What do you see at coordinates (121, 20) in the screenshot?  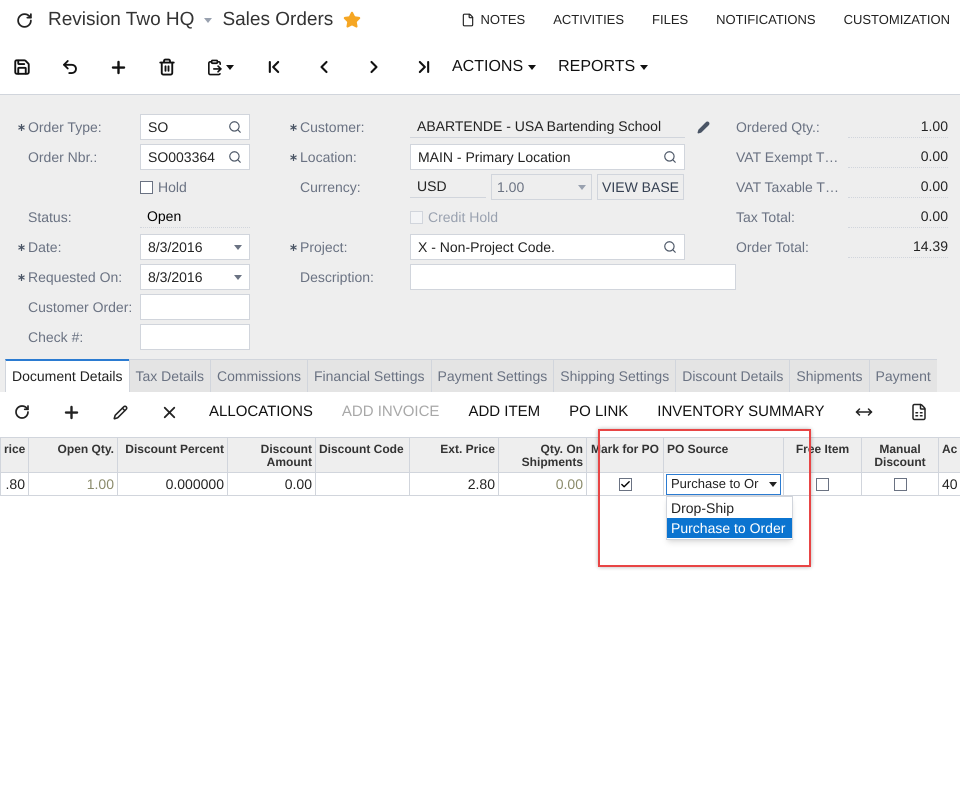 I see `company-name: Revision Two HQ` at bounding box center [121, 20].